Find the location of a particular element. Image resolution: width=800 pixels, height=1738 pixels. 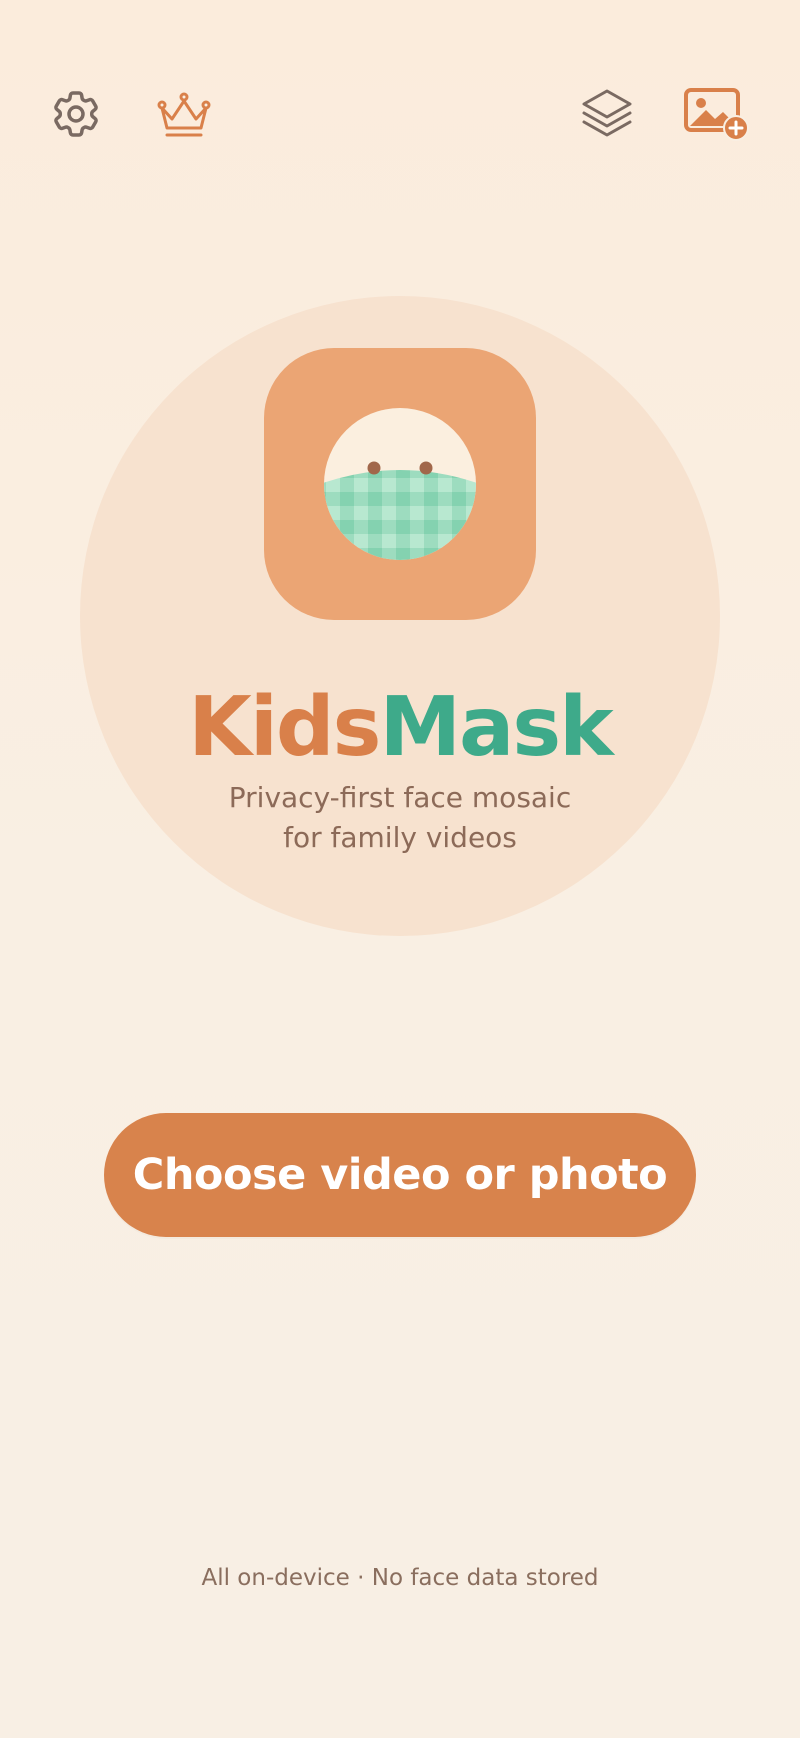

app-title-kids: Kids is located at coordinates (284, 727).